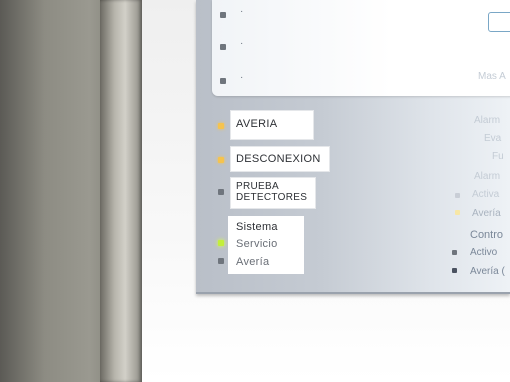 The width and height of the screenshot is (510, 382). Describe the element at coordinates (257, 186) in the screenshot. I see `prueba-label: PRUEBA` at that location.